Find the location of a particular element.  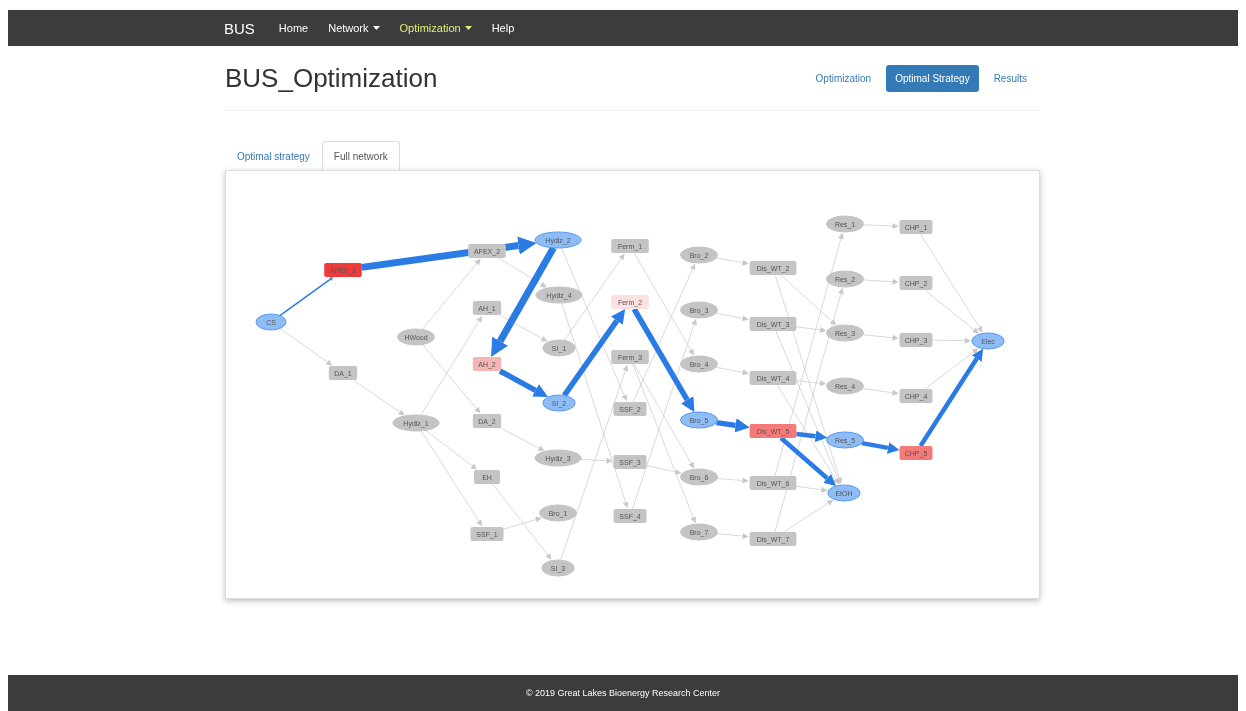

page-title: BUS_Optimization is located at coordinates (331, 78).